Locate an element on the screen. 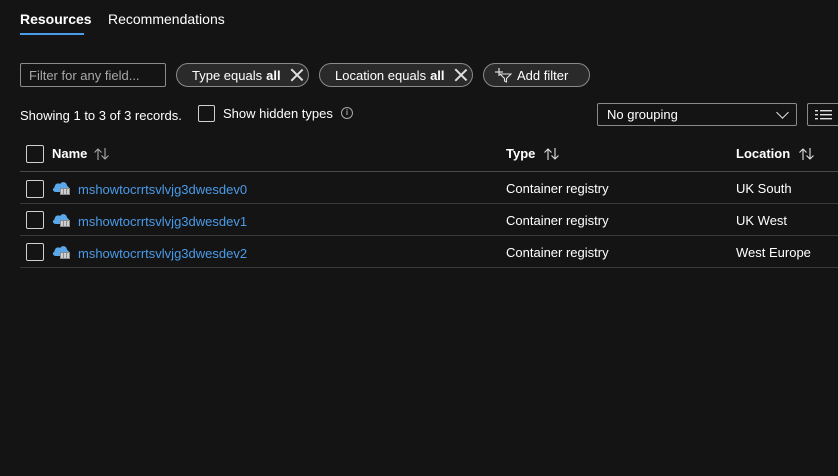 The width and height of the screenshot is (838, 476). add-filter-button: Add filter is located at coordinates (536, 75).